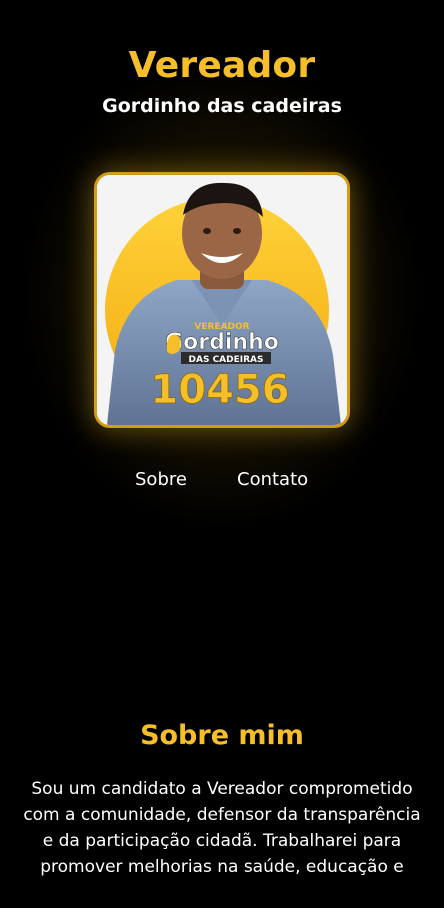 This screenshot has height=908, width=444. Describe the element at coordinates (222, 342) in the screenshot. I see `badge-name-text: Gordinho` at that location.